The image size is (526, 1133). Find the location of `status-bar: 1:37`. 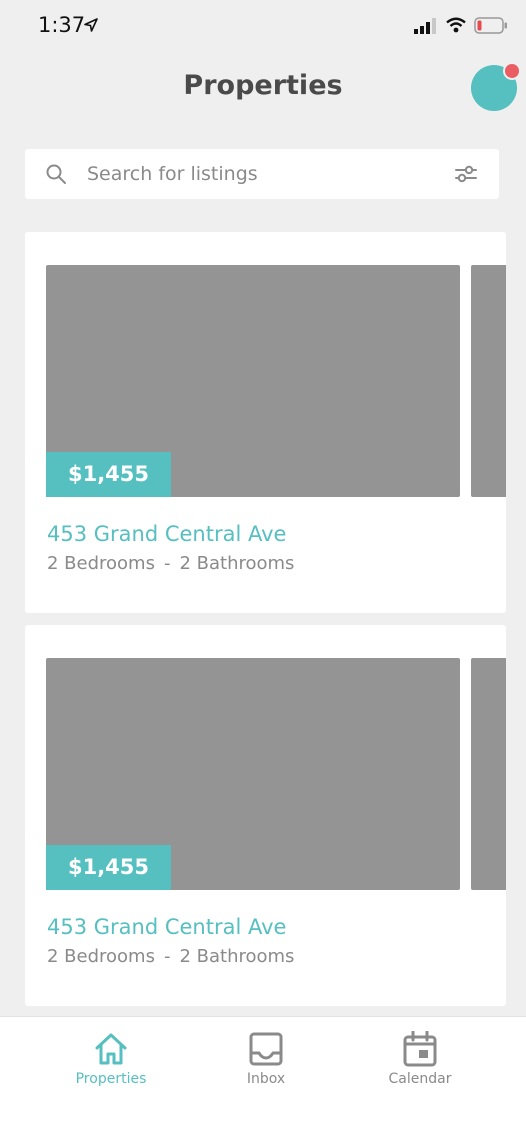

status-bar: 1:37 is located at coordinates (263, 27).